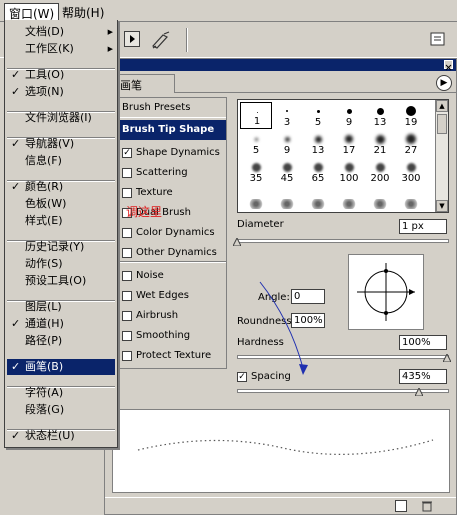 This screenshot has height=515, width=457. Describe the element at coordinates (448, 65) in the screenshot. I see `close-icon` at that location.